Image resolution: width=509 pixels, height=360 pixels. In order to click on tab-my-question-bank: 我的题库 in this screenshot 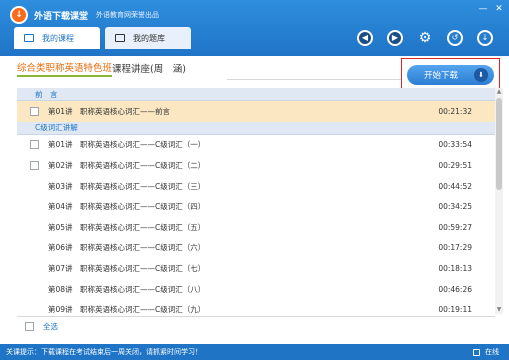, I will do `click(148, 38)`.